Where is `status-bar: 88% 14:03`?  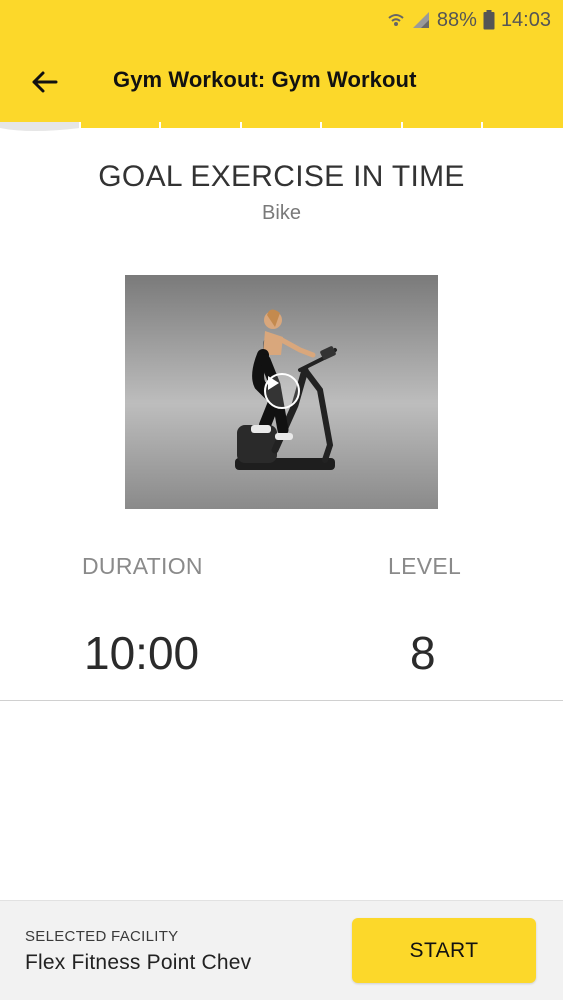
status-bar: 88% 14:03 is located at coordinates (469, 20).